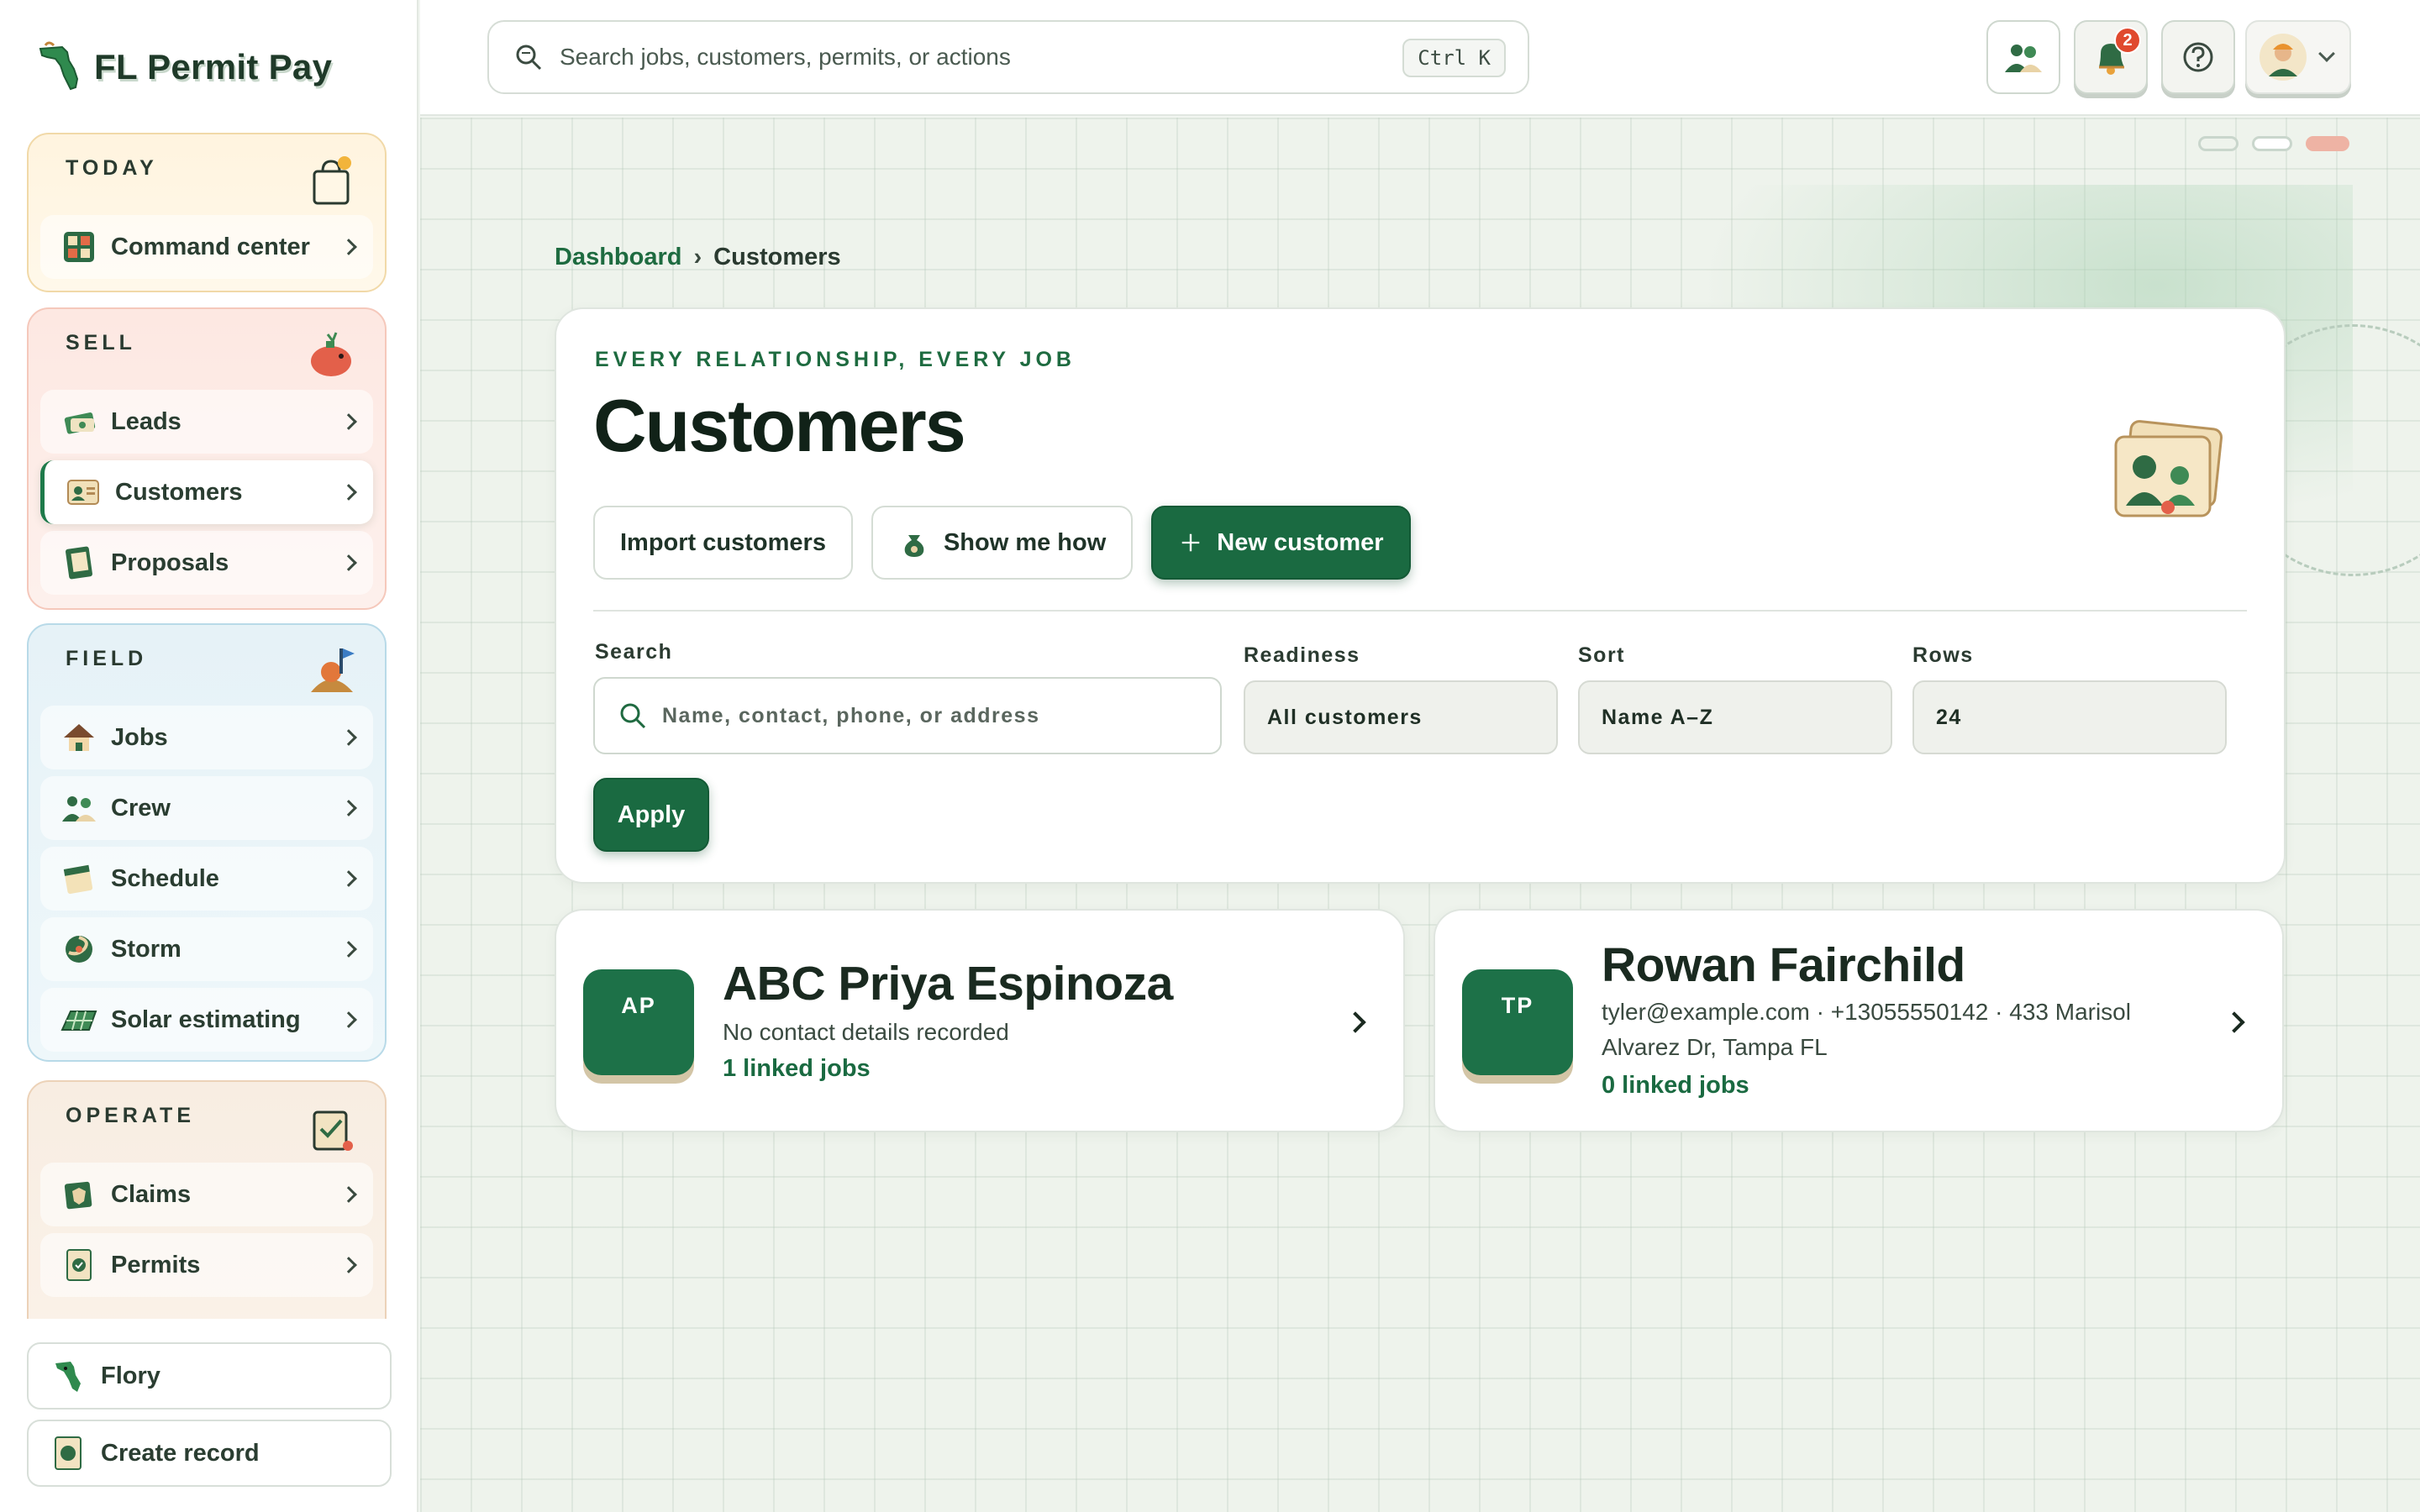  I want to click on sidebar-item-permits: Permits, so click(206, 1265).